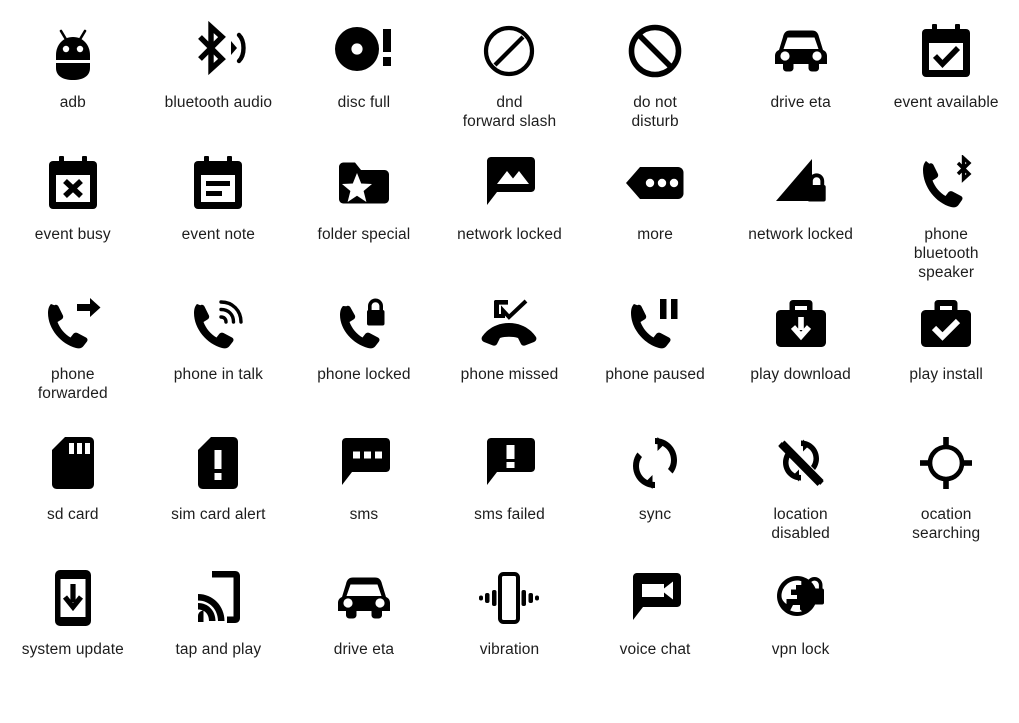 The width and height of the screenshot is (1019, 723). I want to click on message-image-icon, so click(509, 183).